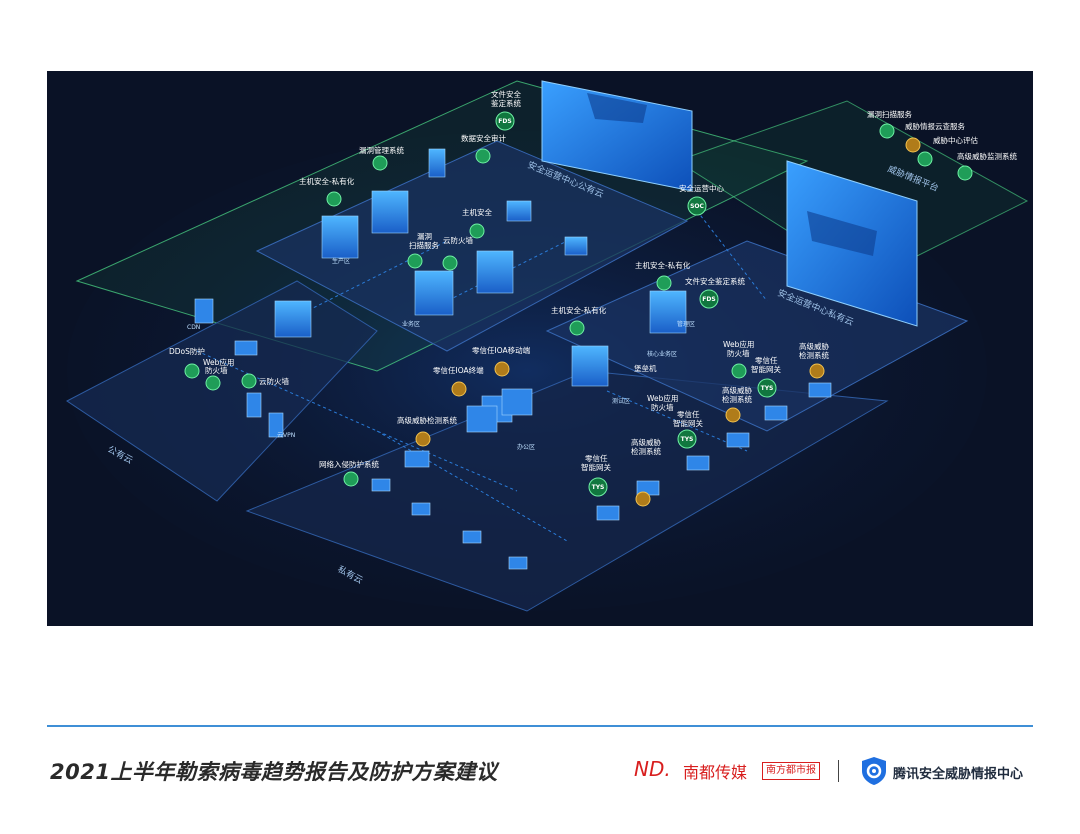 The image size is (1080, 834). I want to click on label-adv-threat-2b: 检测系统, so click(814, 355).